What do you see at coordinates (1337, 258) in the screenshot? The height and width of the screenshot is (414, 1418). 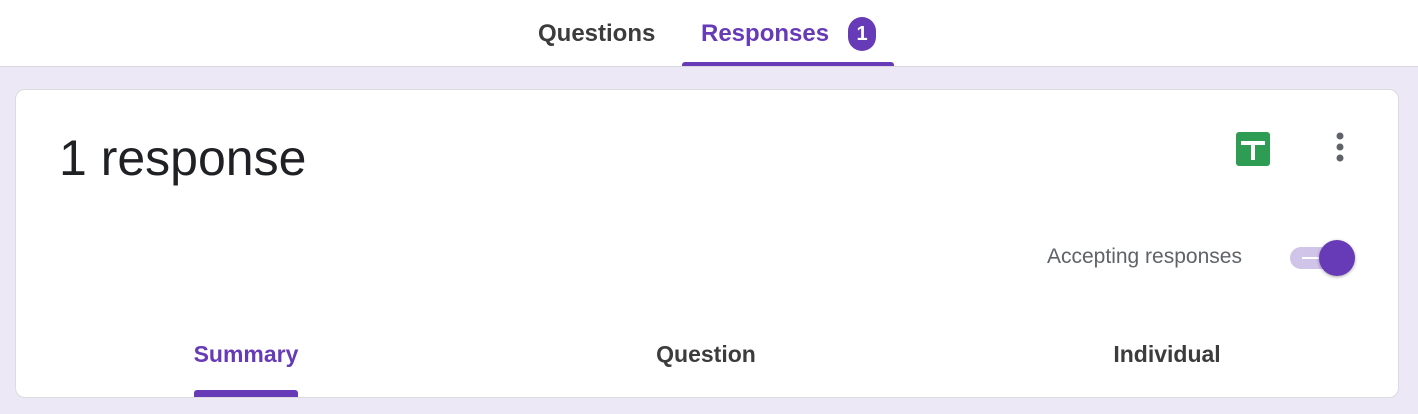 I see `toggle-knob` at bounding box center [1337, 258].